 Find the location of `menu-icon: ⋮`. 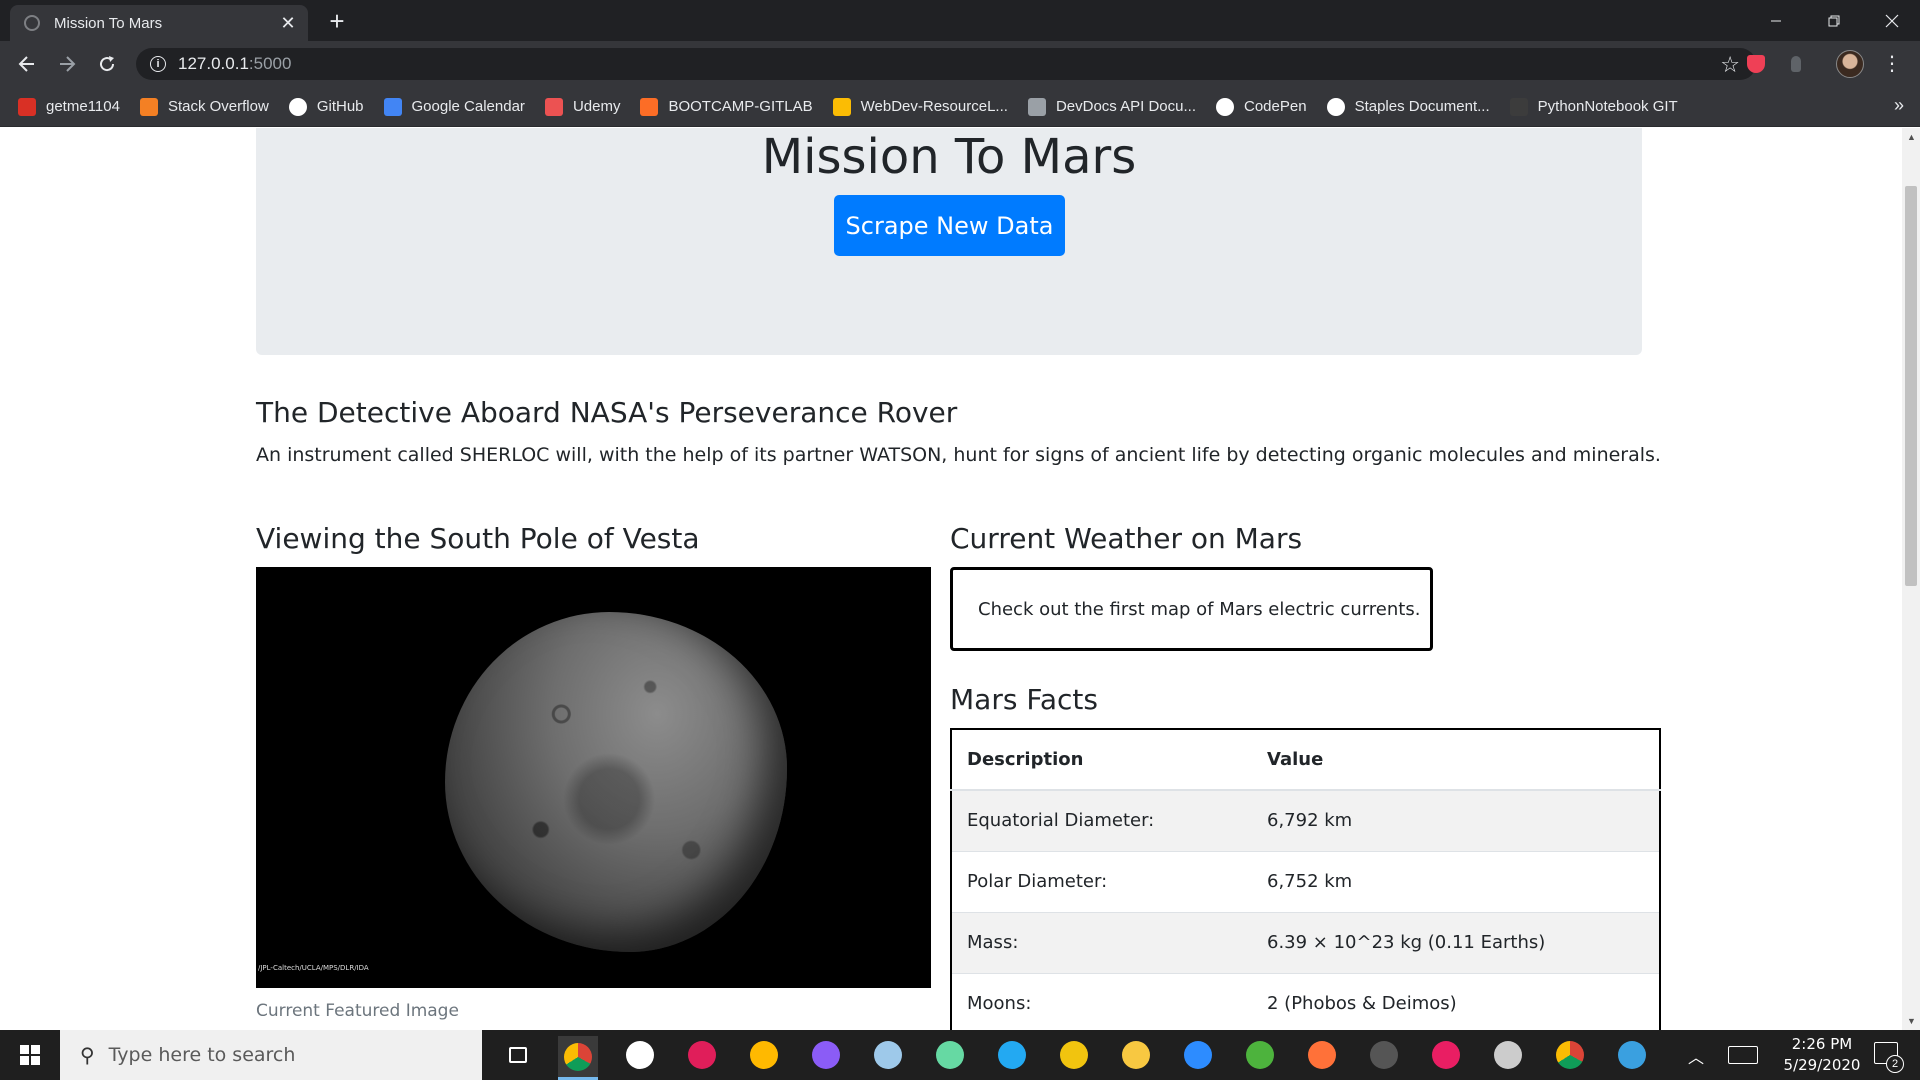

menu-icon: ⋮ is located at coordinates (1892, 64).